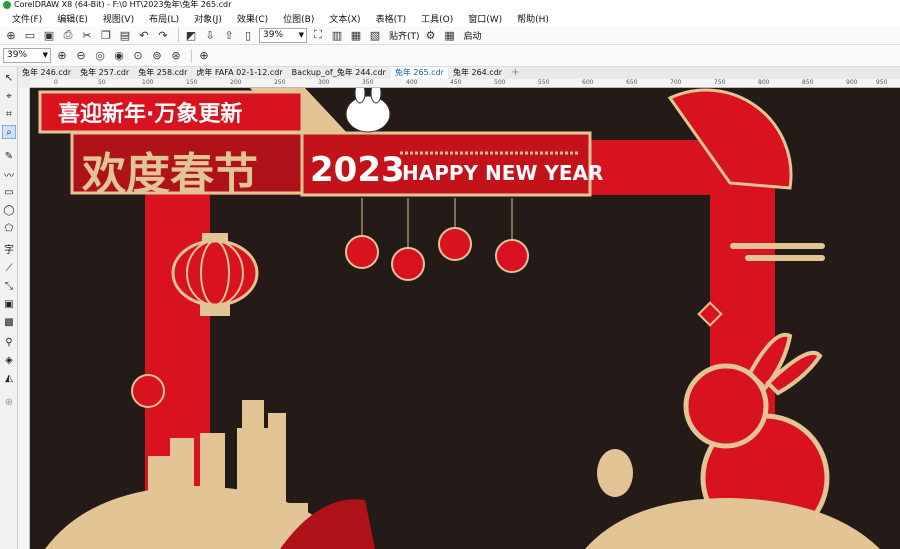  I want to click on connector-tool-icon: ⤡, so click(9, 286).